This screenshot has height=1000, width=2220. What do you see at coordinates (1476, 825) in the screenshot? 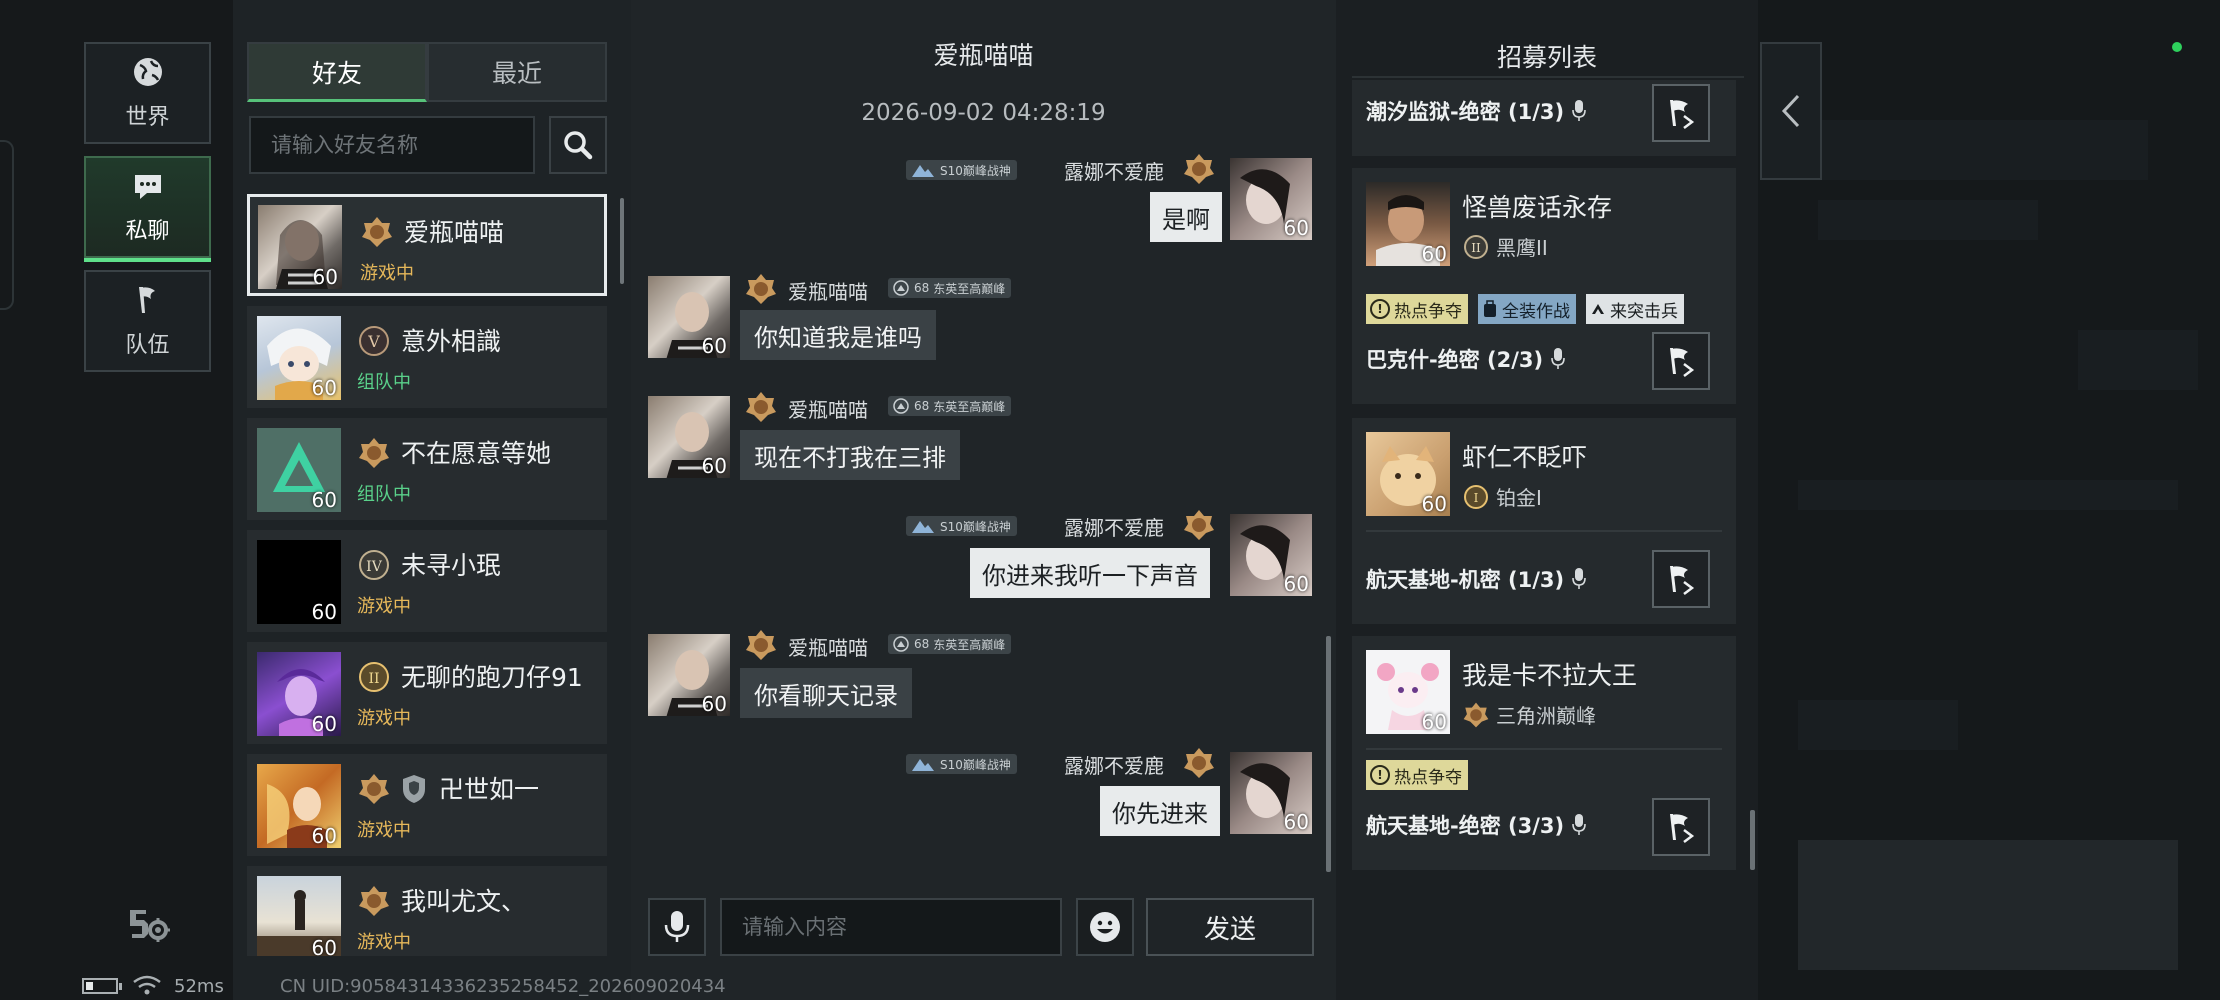
I see `recruit-mode: 航天基地-绝密 (3/3)` at bounding box center [1476, 825].